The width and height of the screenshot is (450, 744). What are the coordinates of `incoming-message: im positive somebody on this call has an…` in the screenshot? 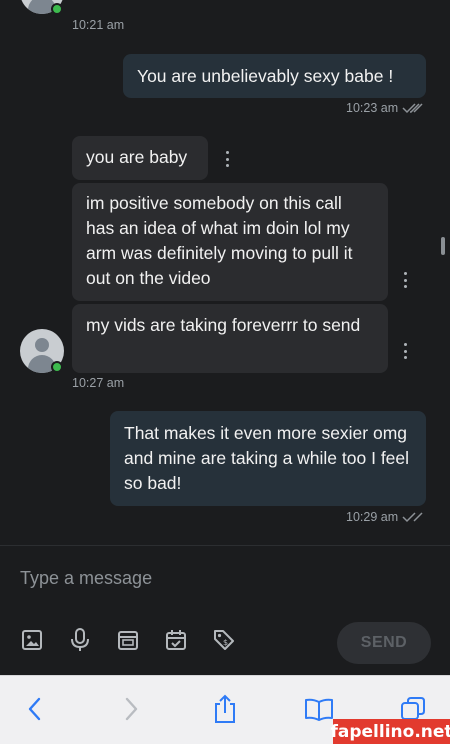 It's located at (230, 242).